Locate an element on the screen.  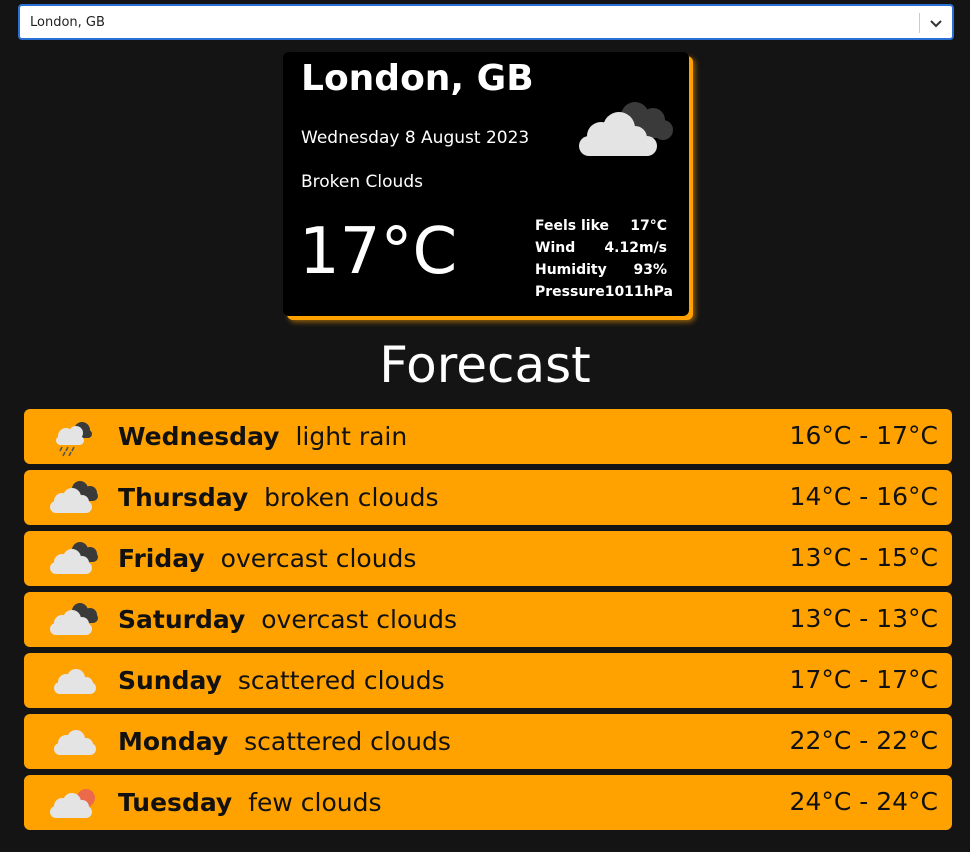
detail-label: Wind is located at coordinates (555, 248).